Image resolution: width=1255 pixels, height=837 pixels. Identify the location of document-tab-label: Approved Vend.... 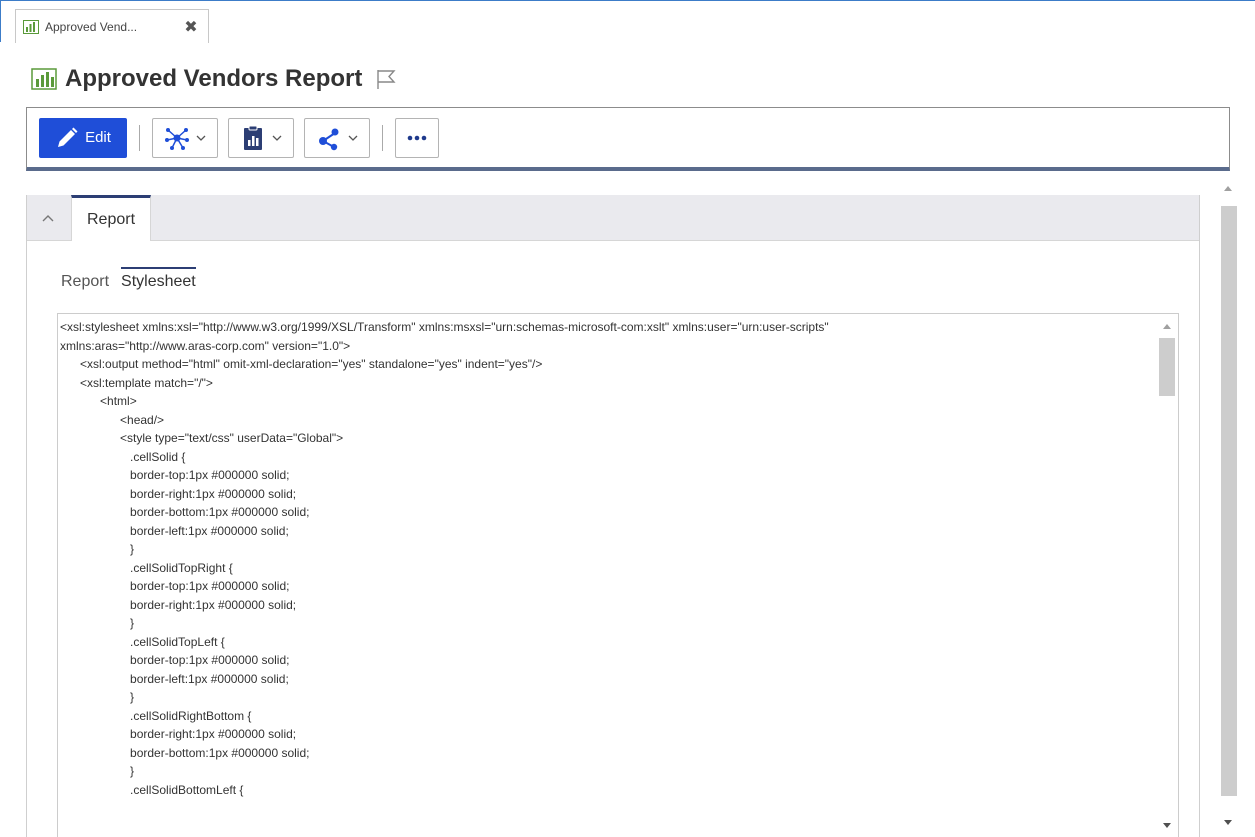
(91, 26).